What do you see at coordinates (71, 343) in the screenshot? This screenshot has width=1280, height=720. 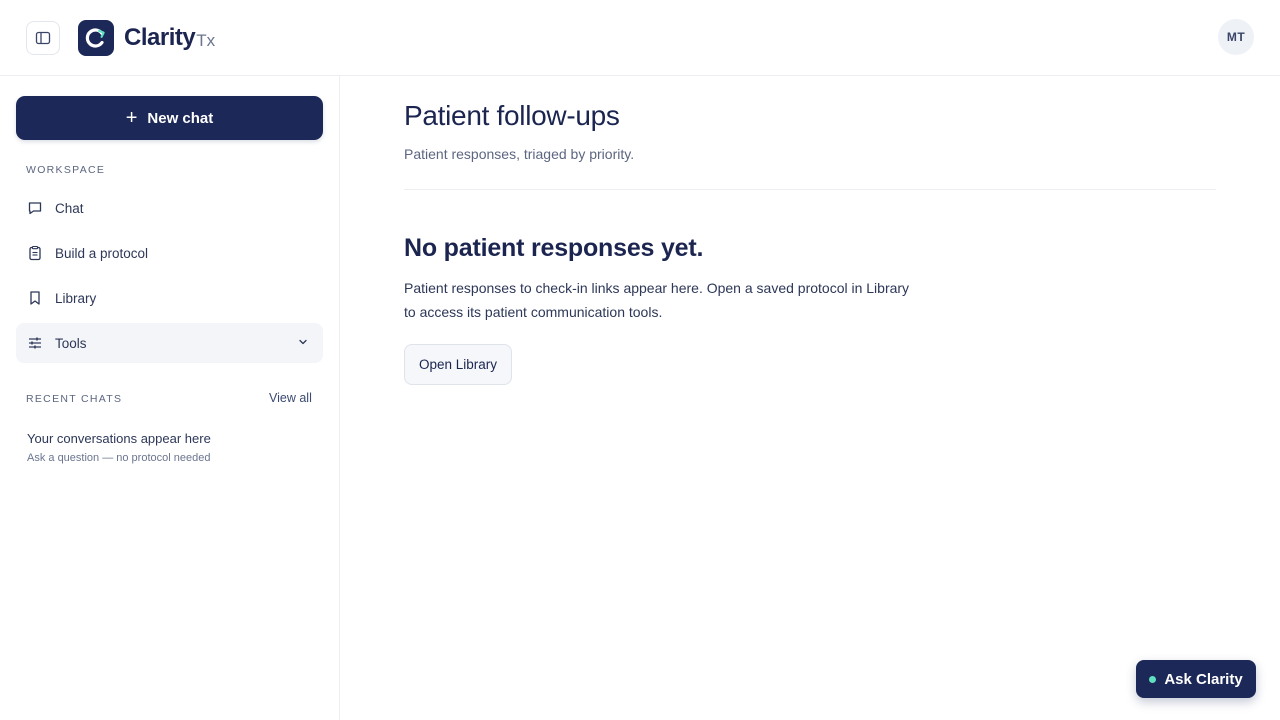 I see `sidebar-item-label: Tools` at bounding box center [71, 343].